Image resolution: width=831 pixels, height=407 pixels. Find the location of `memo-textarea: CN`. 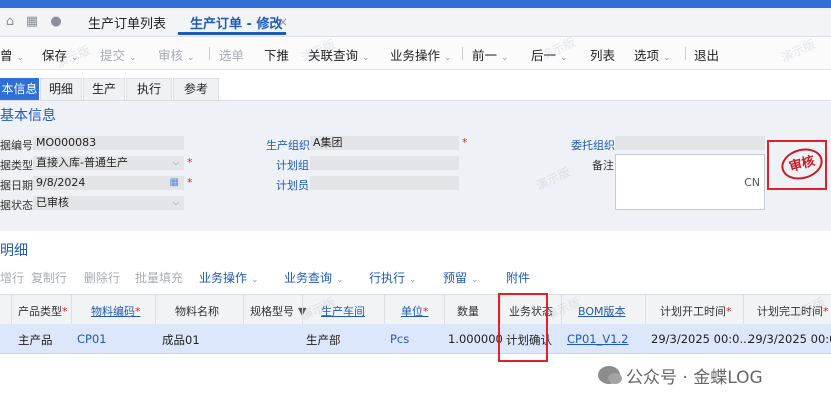

memo-textarea: CN is located at coordinates (690, 182).